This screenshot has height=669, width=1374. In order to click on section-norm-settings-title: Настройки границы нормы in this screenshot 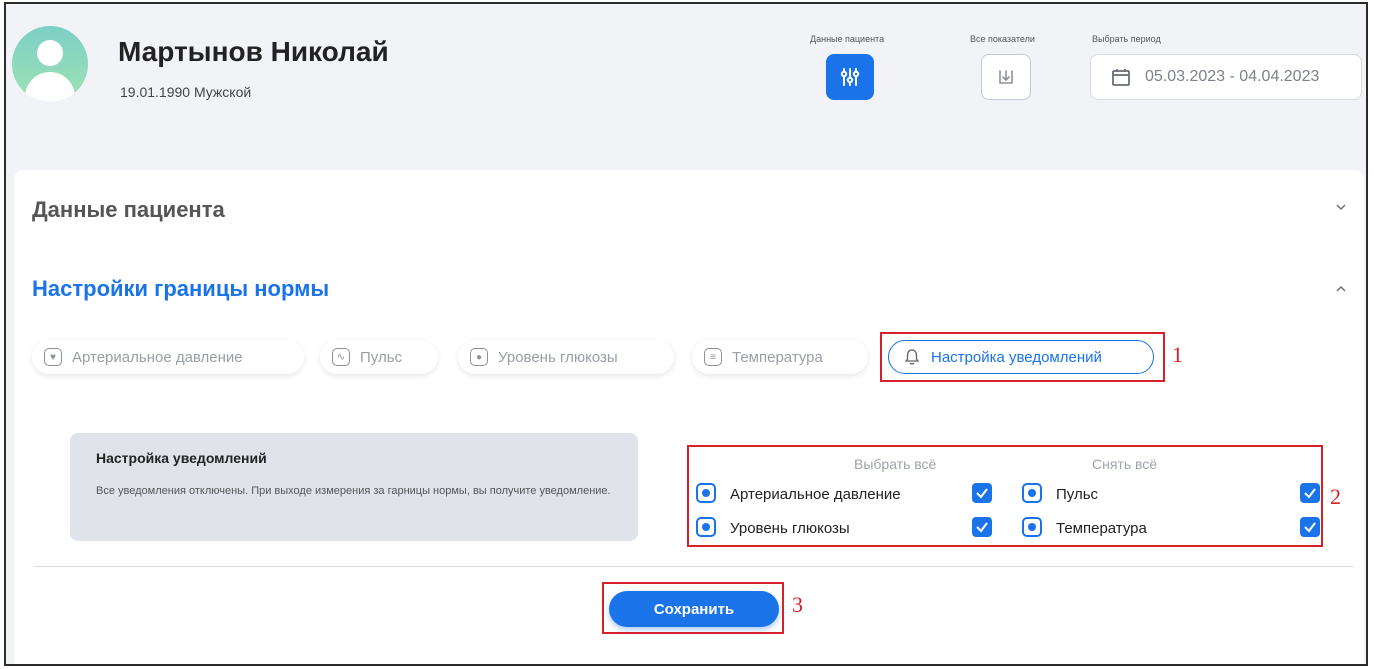, I will do `click(180, 289)`.